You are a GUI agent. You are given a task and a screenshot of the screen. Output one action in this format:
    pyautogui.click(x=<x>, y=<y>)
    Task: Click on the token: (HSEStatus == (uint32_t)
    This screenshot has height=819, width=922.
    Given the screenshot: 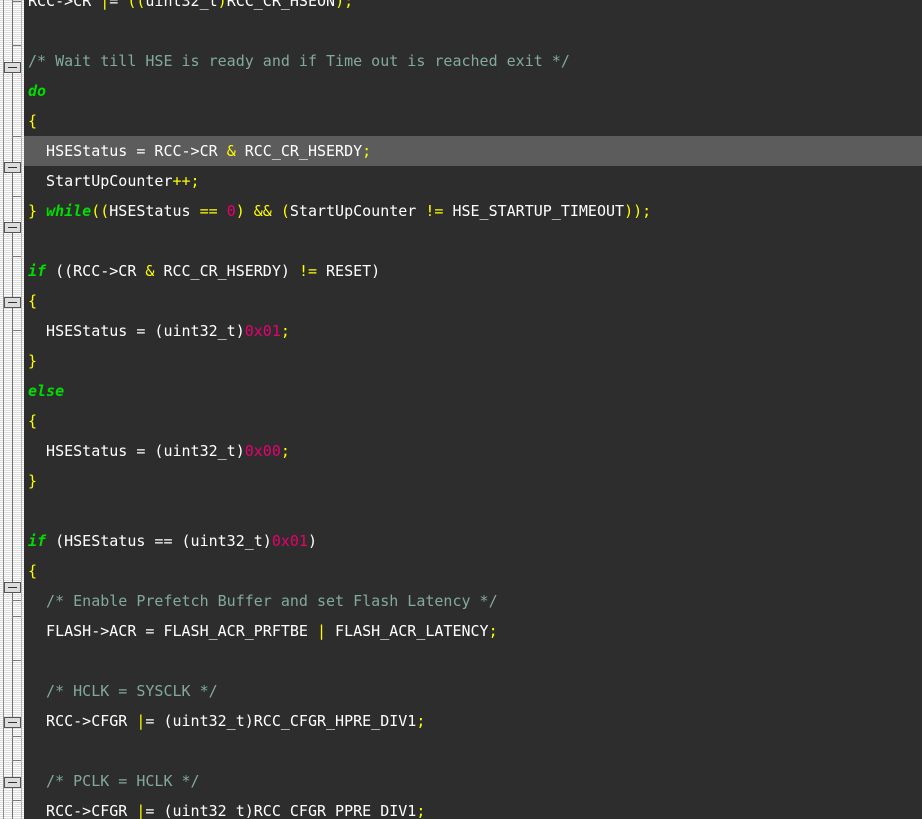 What is the action you would take?
    pyautogui.click(x=159, y=541)
    